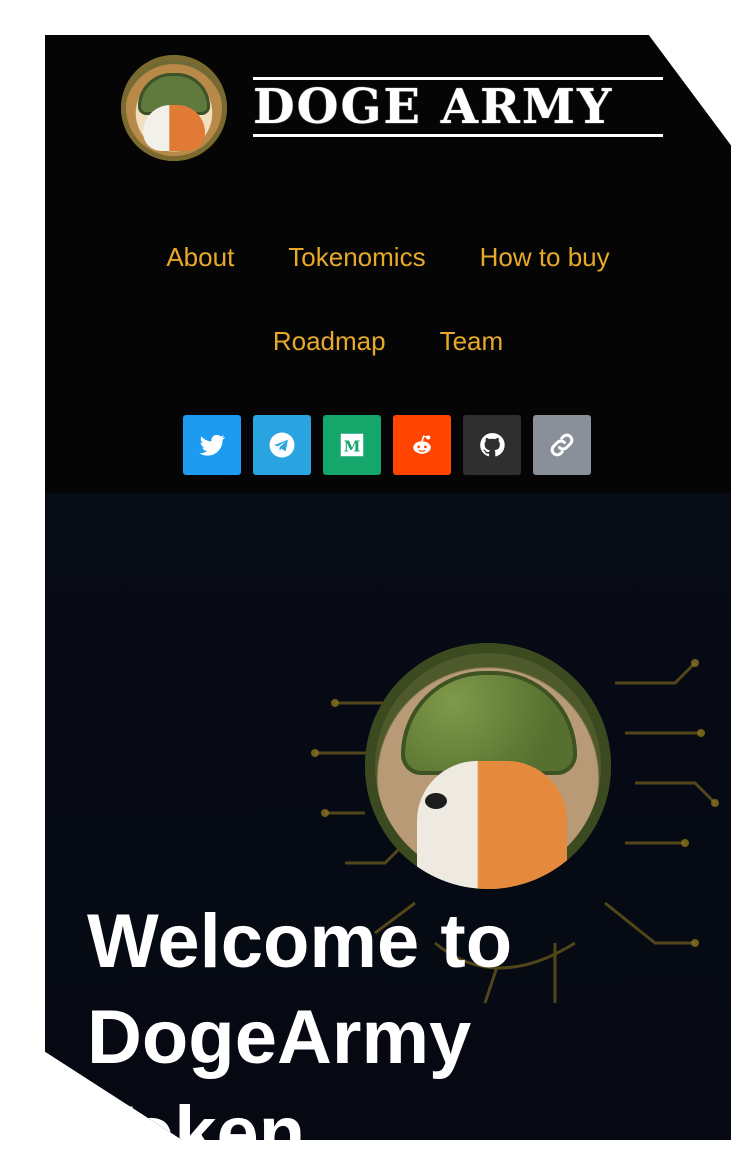  I want to click on nav-row-2: Roadmap Team, so click(388, 341).